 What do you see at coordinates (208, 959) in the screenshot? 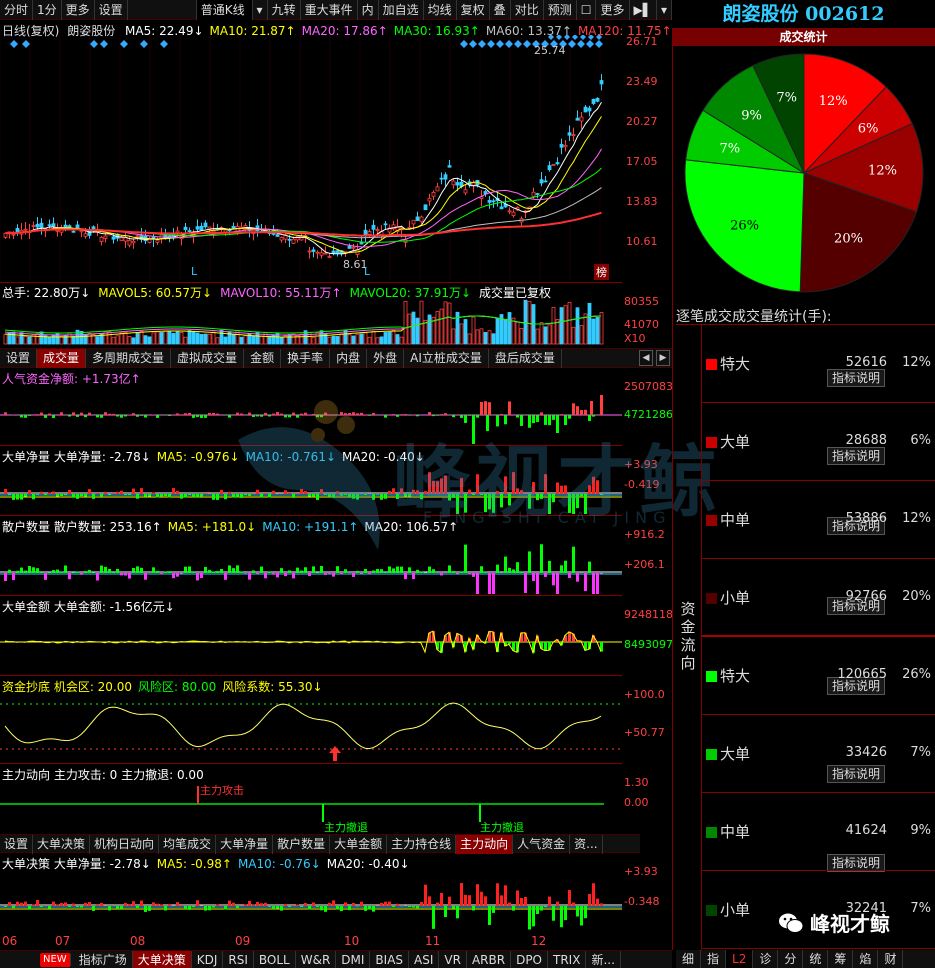
I see `bottom-tab: KDJ` at bounding box center [208, 959].